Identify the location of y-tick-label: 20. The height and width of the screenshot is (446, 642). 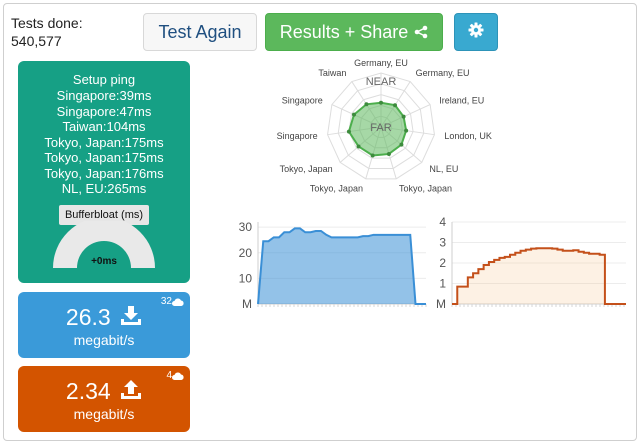
(246, 253).